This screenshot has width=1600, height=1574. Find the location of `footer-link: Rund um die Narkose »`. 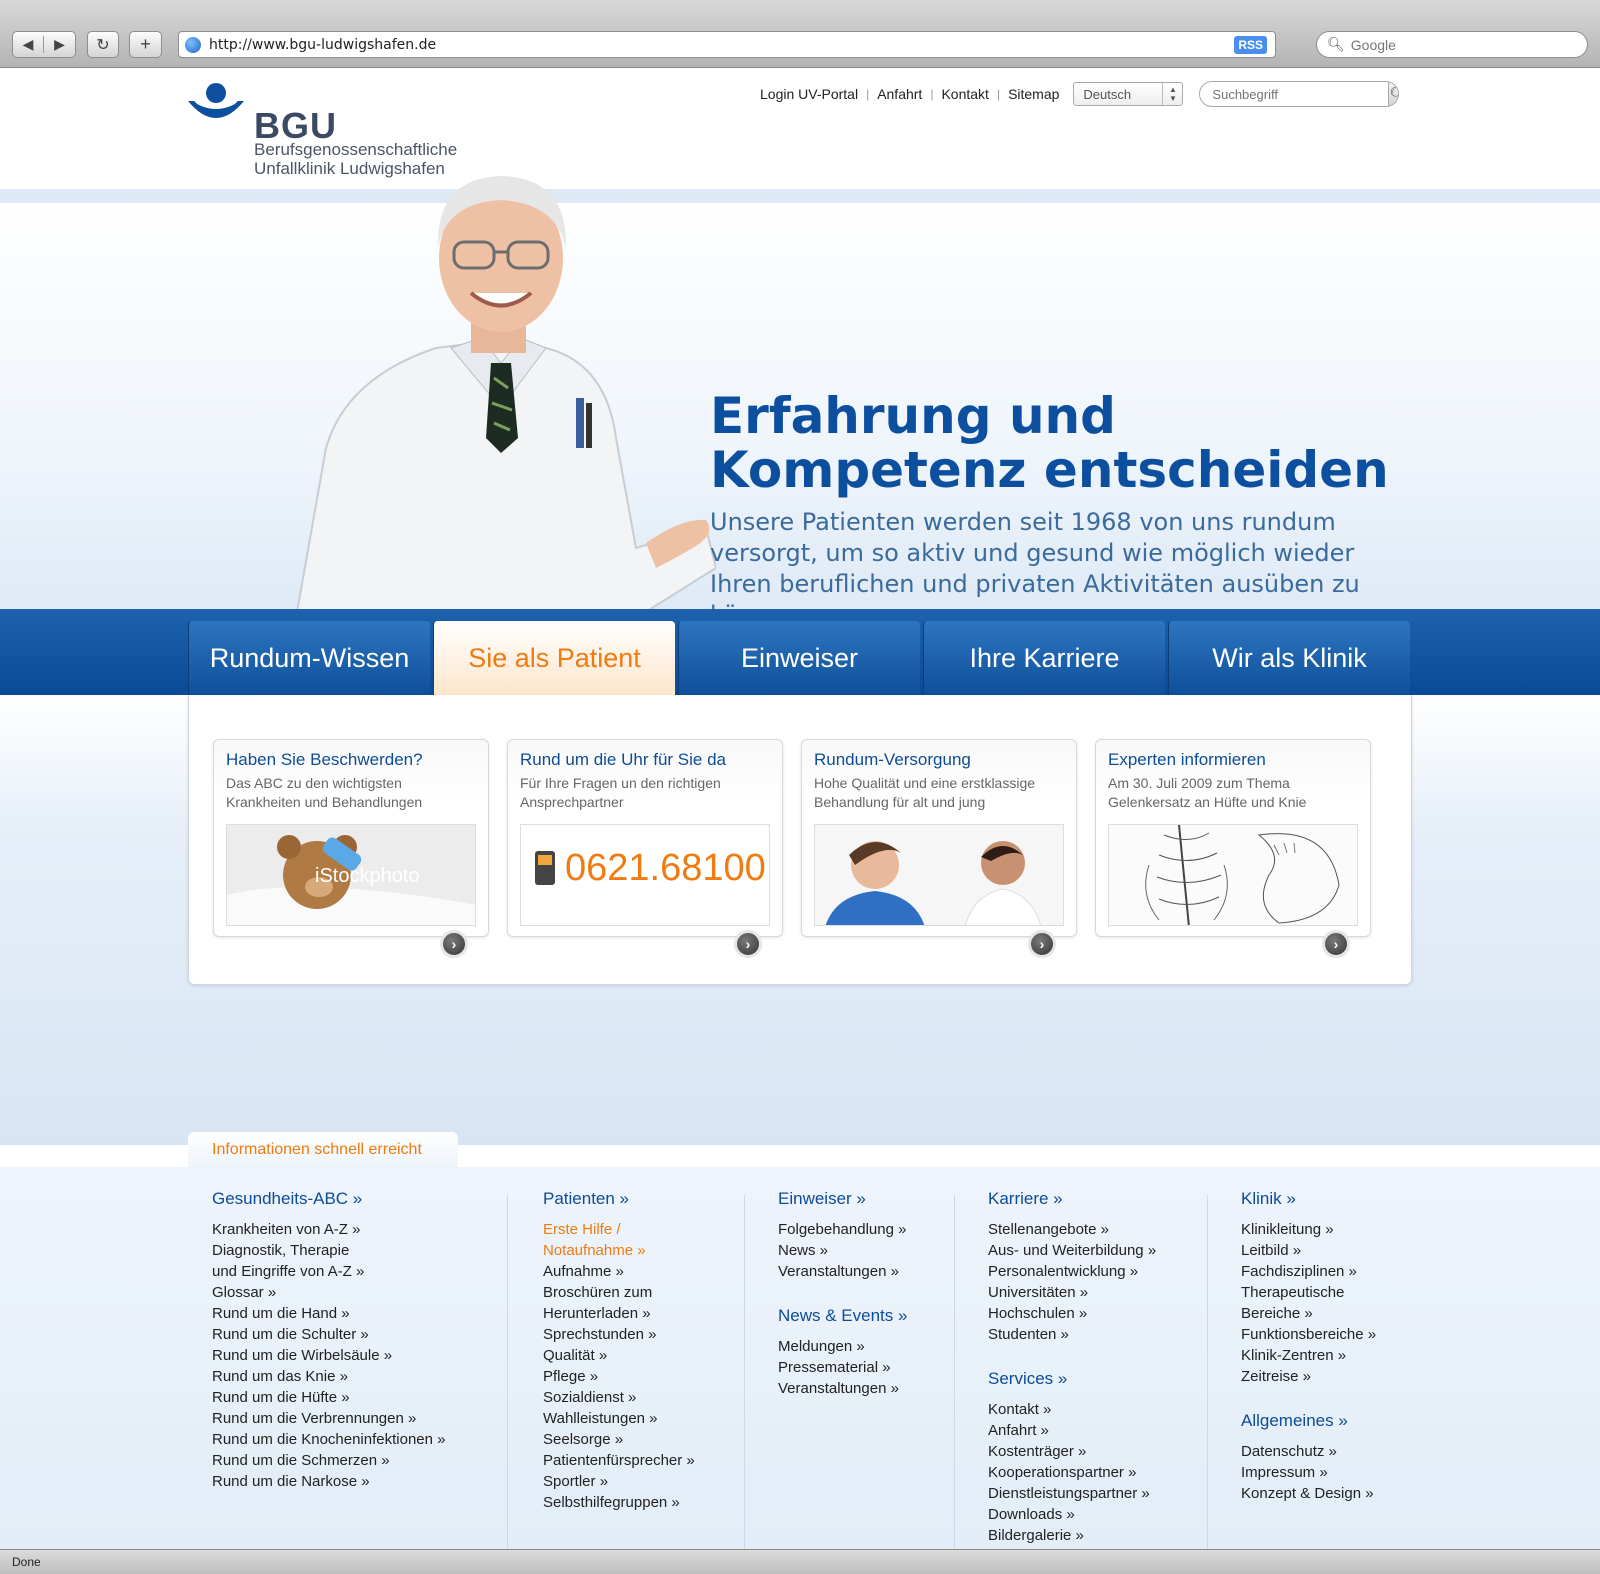

footer-link: Rund um die Narkose » is located at coordinates (329, 1481).